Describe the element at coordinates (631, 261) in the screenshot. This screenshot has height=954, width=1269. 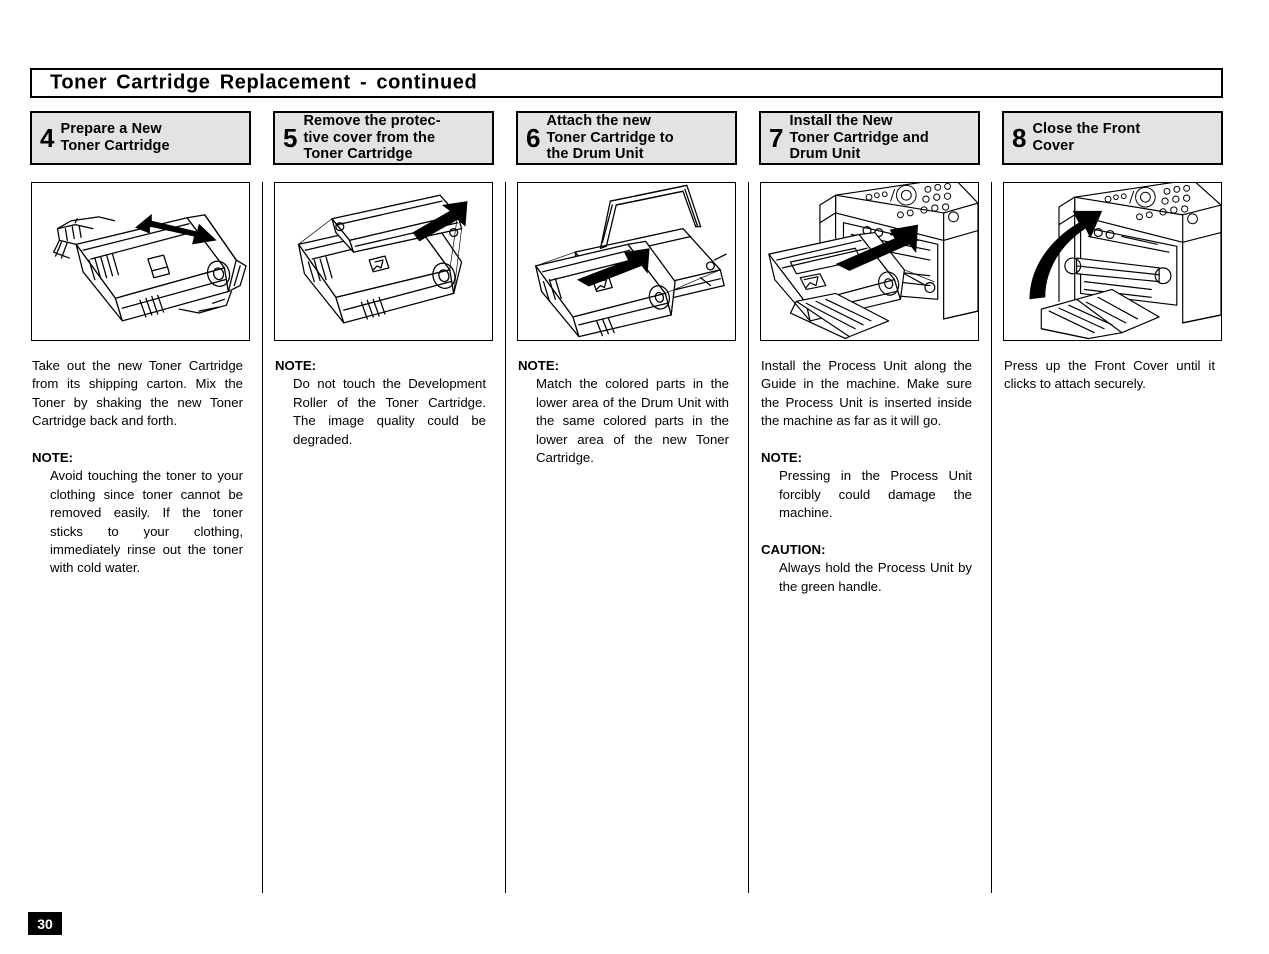
I see `toner-cartridge-into-drum-unit-illustration` at that location.